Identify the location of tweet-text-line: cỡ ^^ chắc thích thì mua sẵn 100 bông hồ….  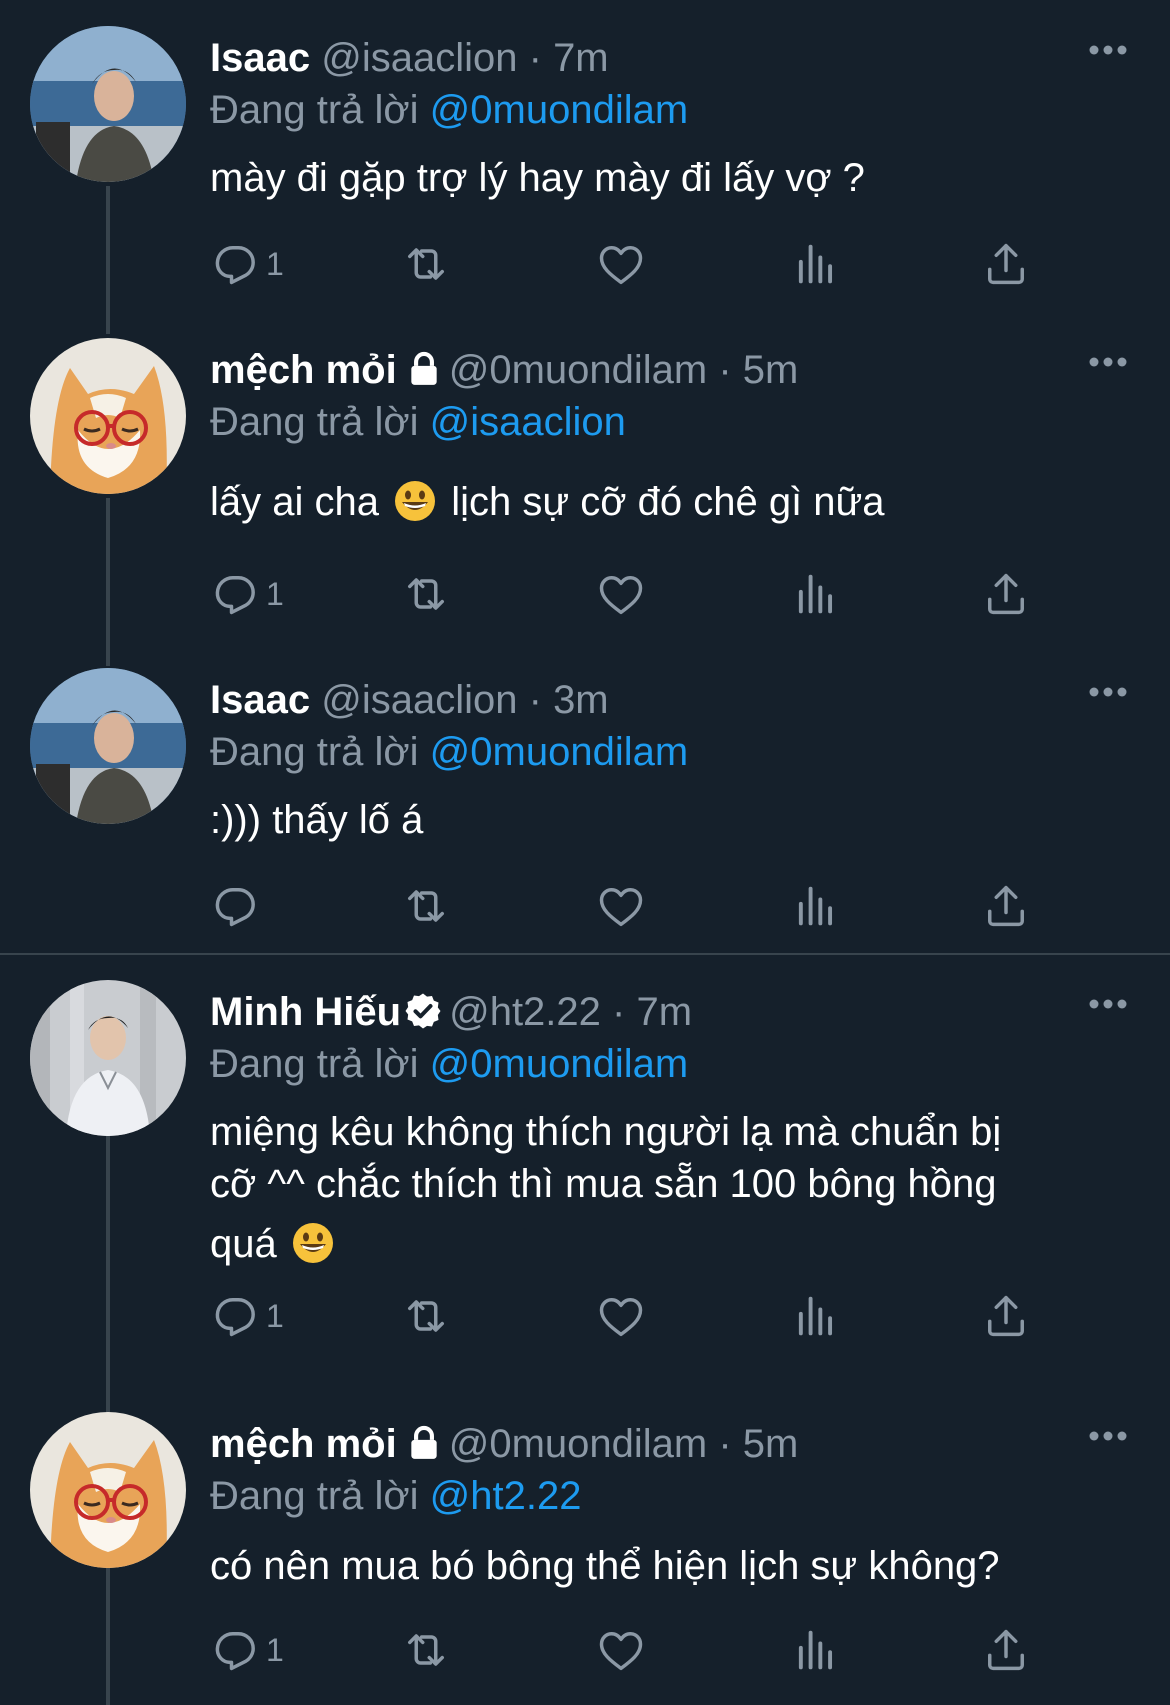
(603, 1184).